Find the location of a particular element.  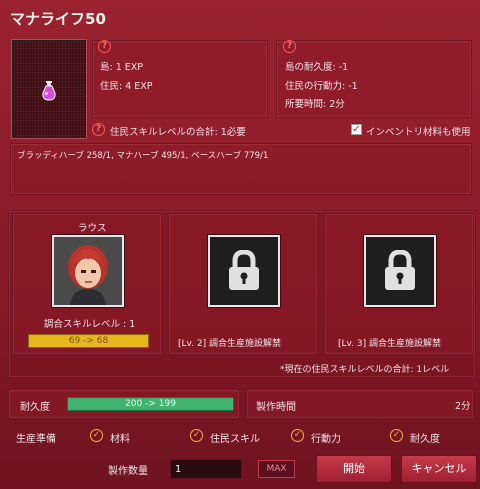

slot-3-unlock-label: [Lv. 3] 調合生産施設解禁 is located at coordinates (389, 344).